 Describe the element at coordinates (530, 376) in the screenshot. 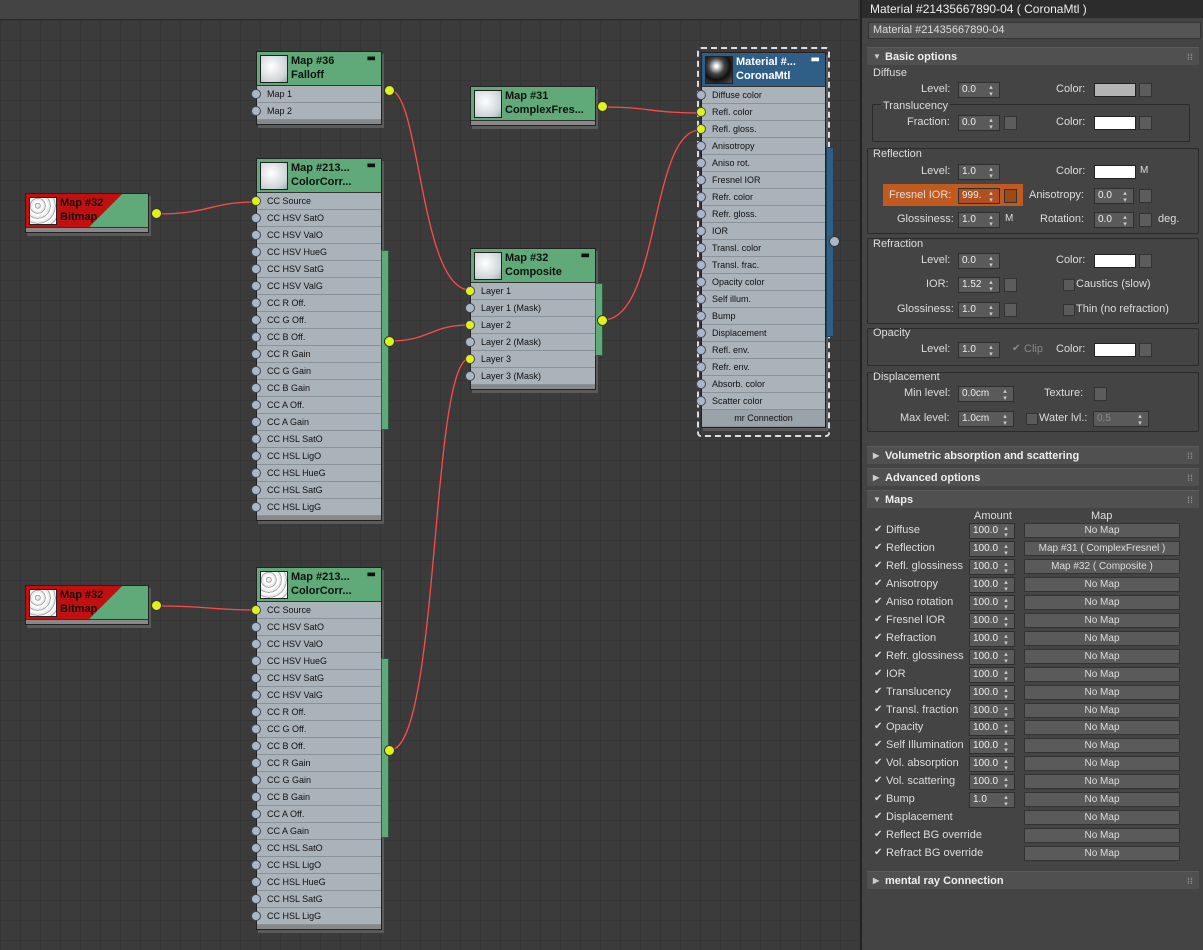

I see `slot: Layer 3 (Mask)` at that location.